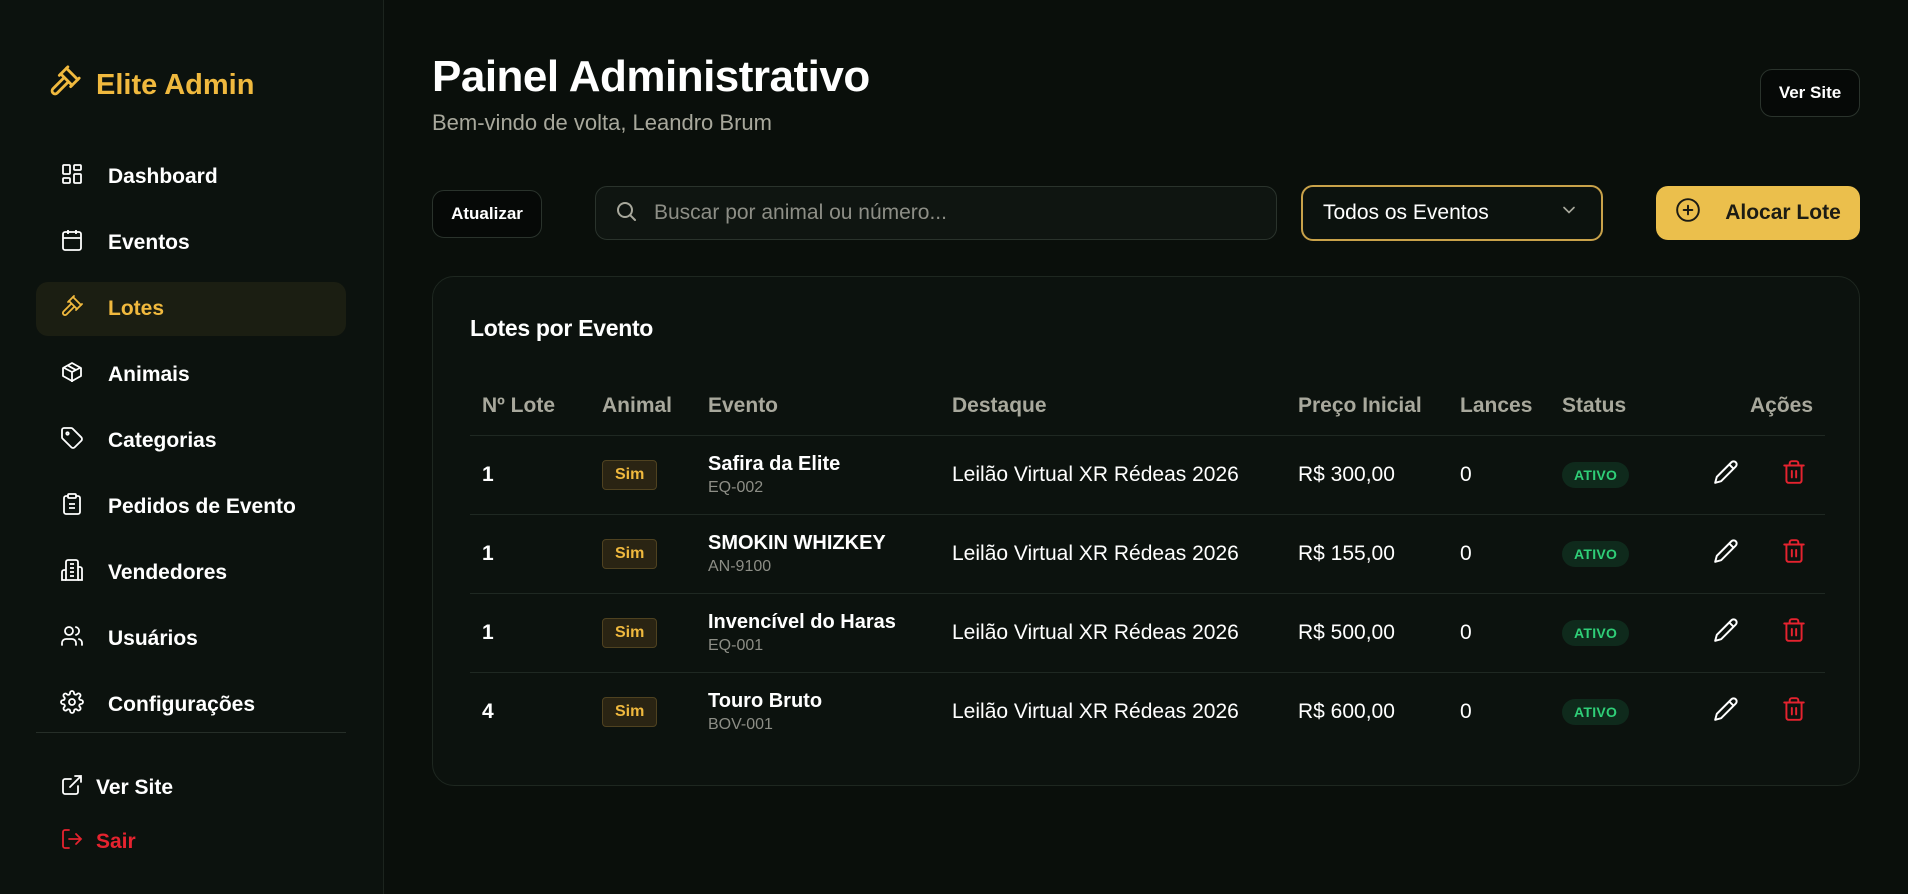 This screenshot has width=1908, height=894. What do you see at coordinates (1367, 406) in the screenshot?
I see `column-header: Preço Inicial` at bounding box center [1367, 406].